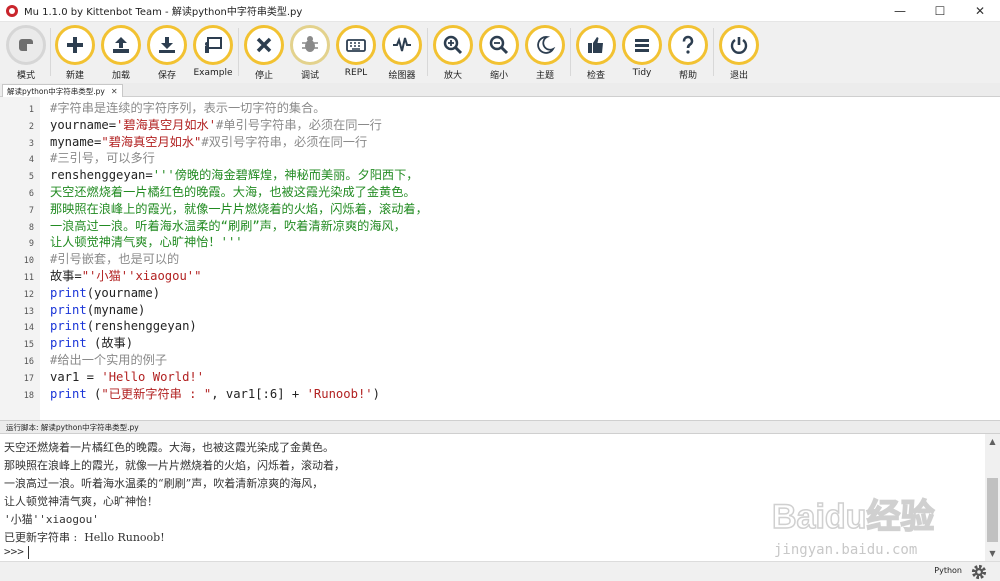 The width and height of the screenshot is (1000, 581). I want to click on code-token: yourname=, so click(83, 124).